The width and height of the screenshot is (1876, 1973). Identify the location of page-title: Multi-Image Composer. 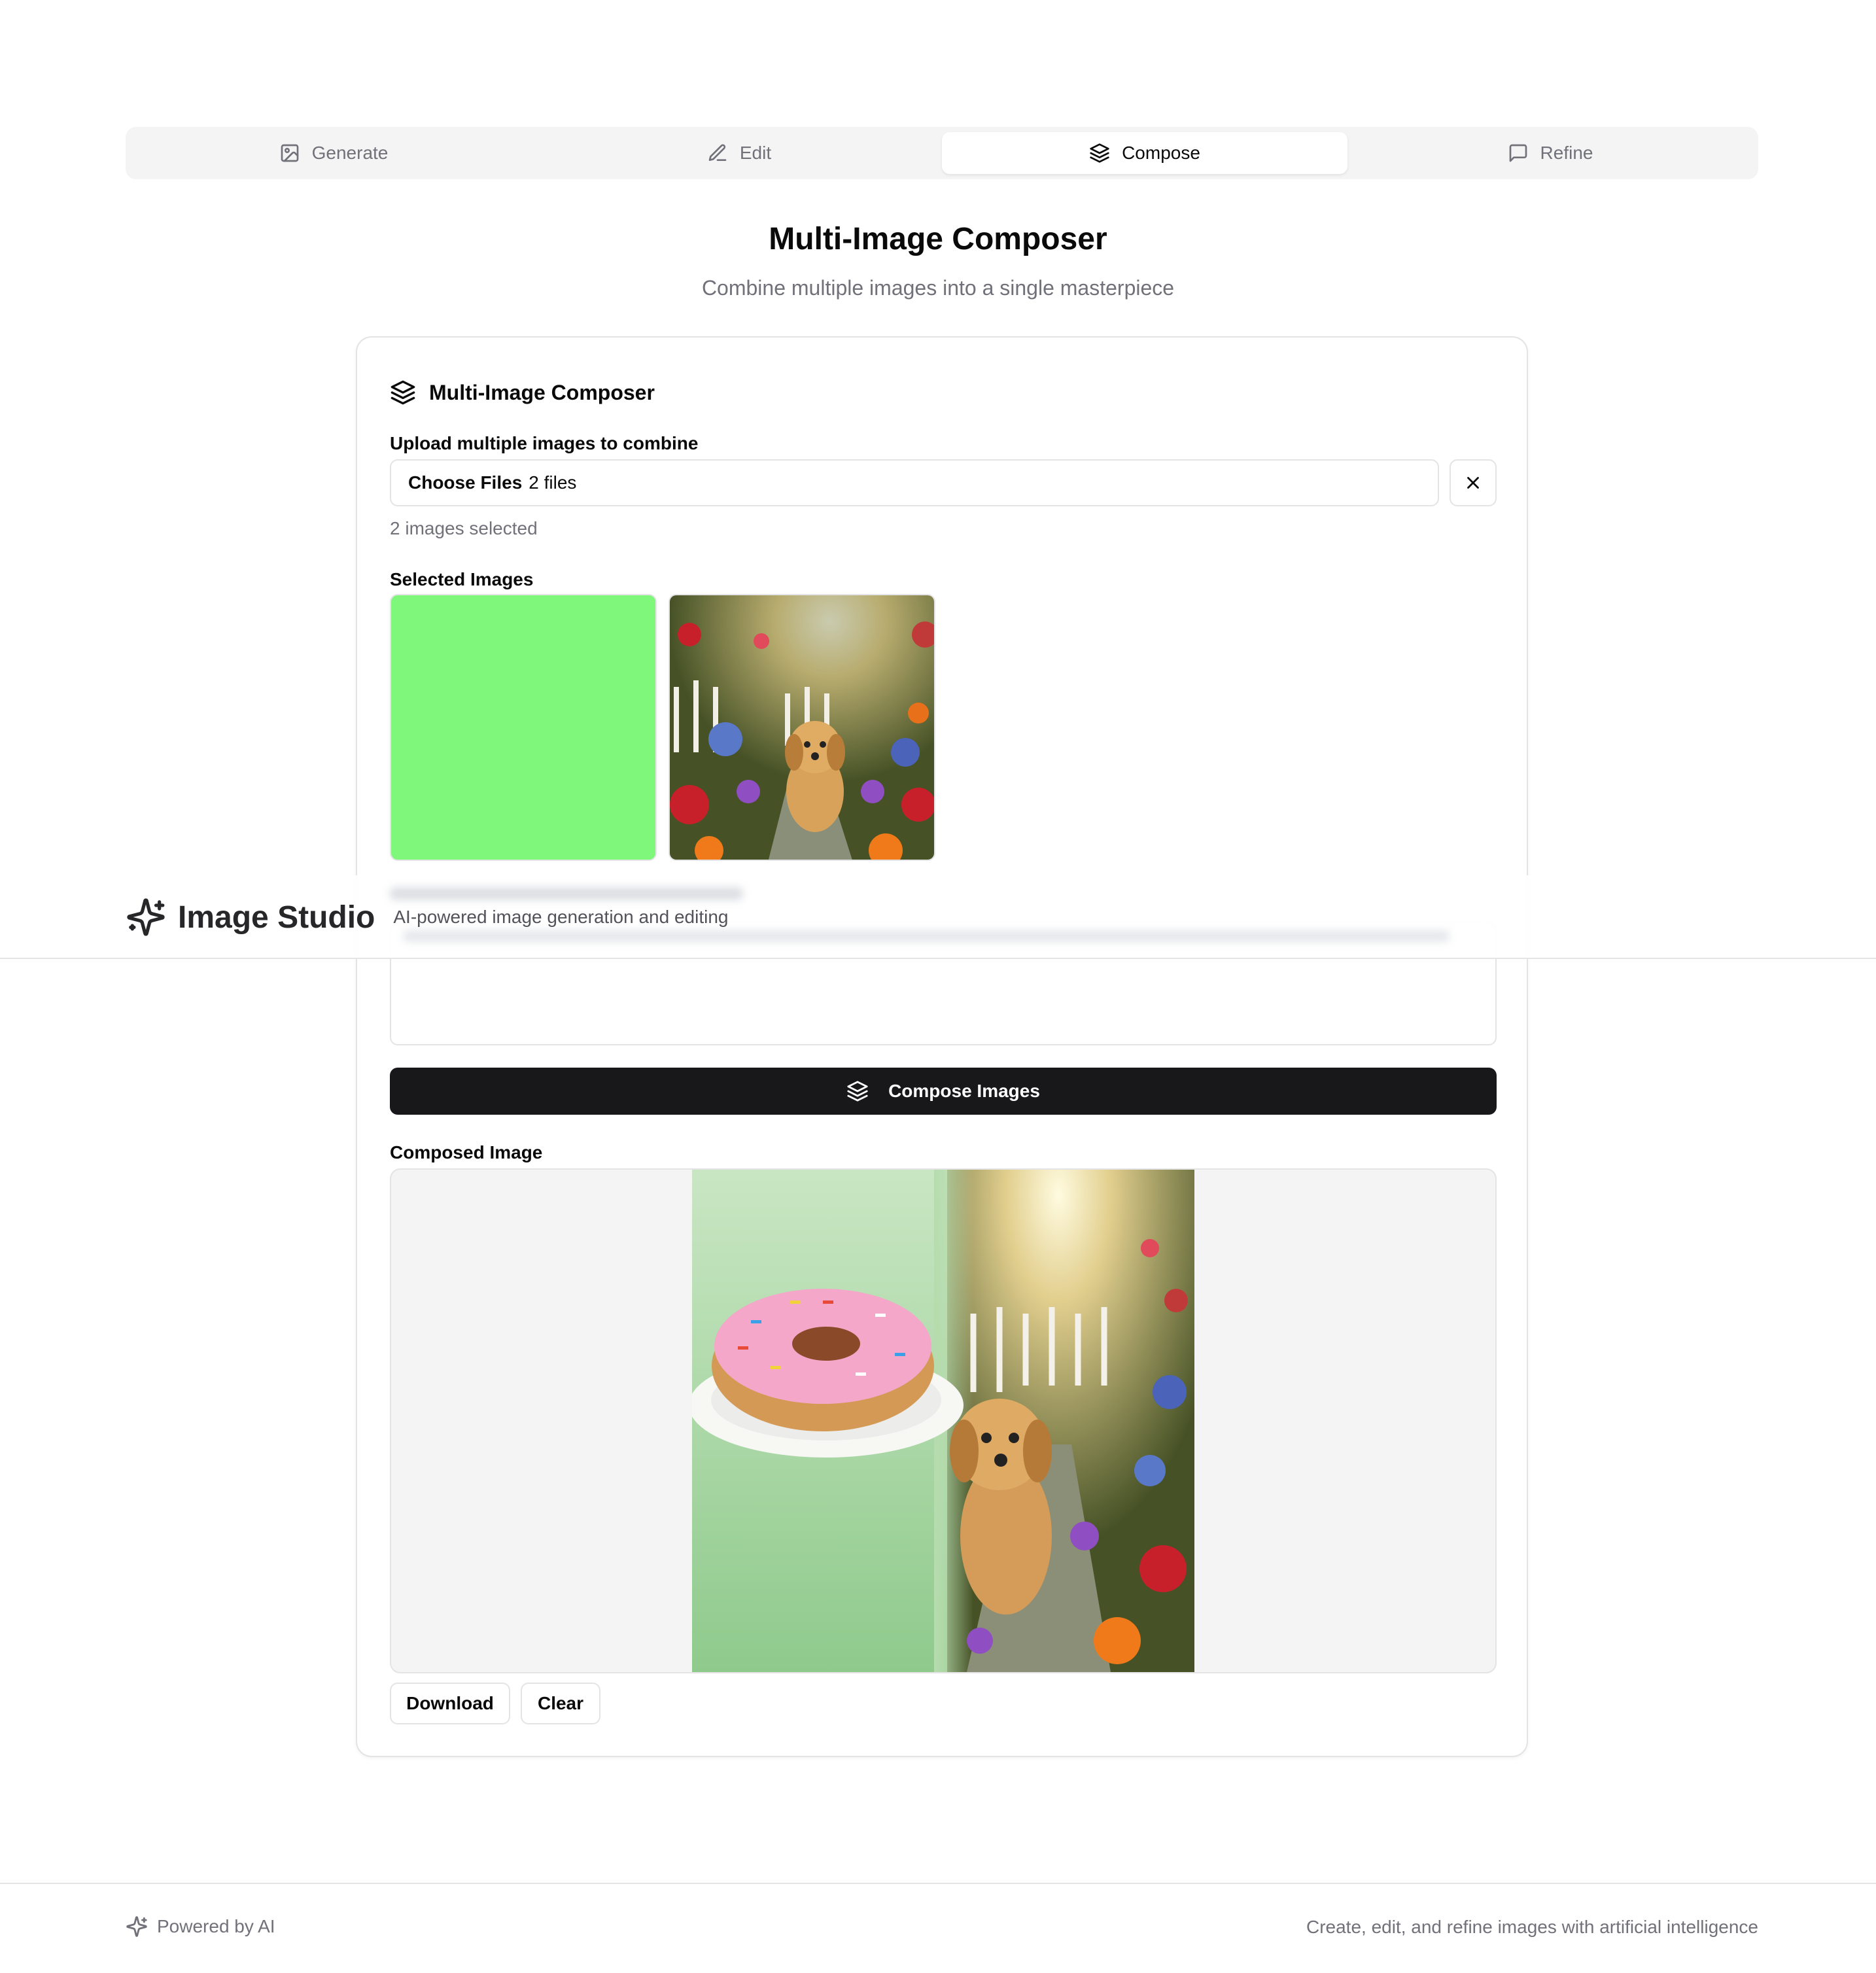
(938, 239).